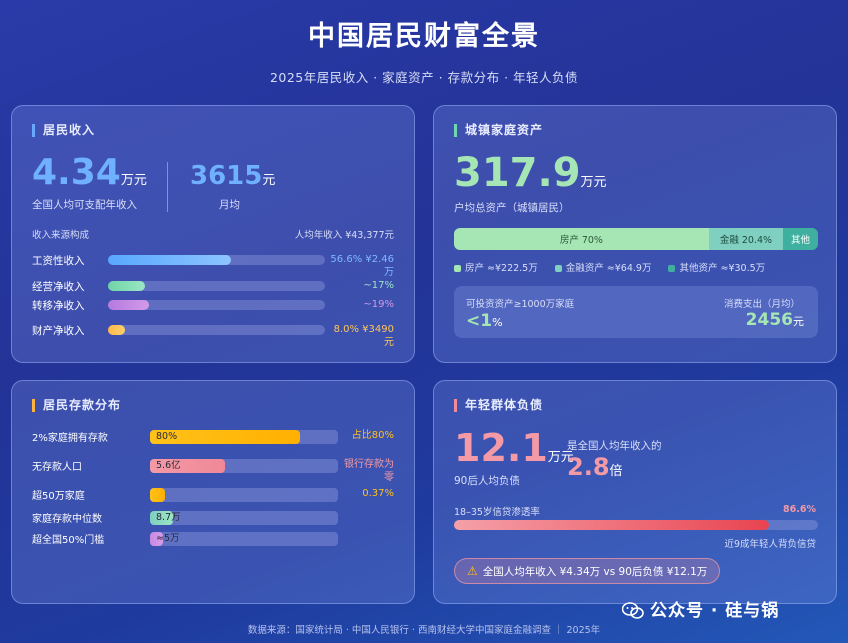  What do you see at coordinates (520, 304) in the screenshot?
I see `invest-label: 可投资资产≥1000万家庭` at bounding box center [520, 304].